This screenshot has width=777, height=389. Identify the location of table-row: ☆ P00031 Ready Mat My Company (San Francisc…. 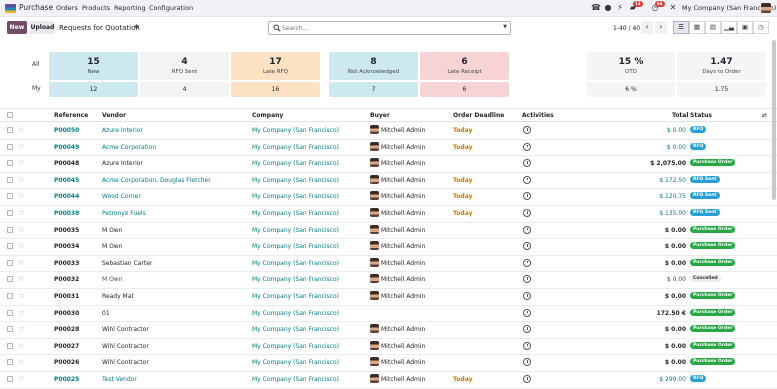
(388, 297).